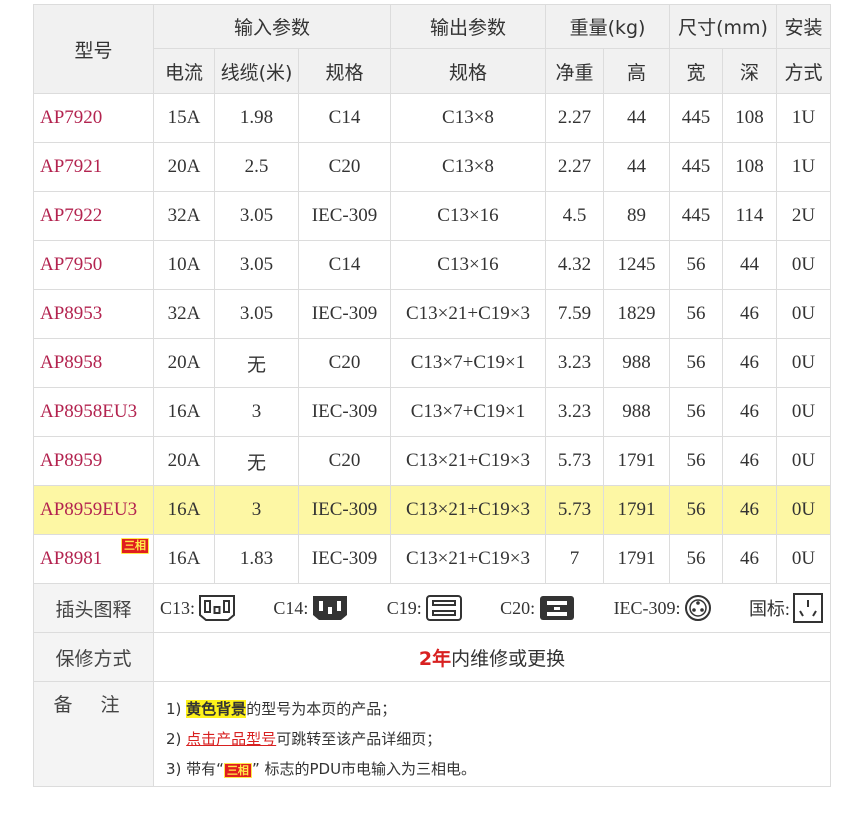  I want to click on cell-weight: 7, so click(574, 559).